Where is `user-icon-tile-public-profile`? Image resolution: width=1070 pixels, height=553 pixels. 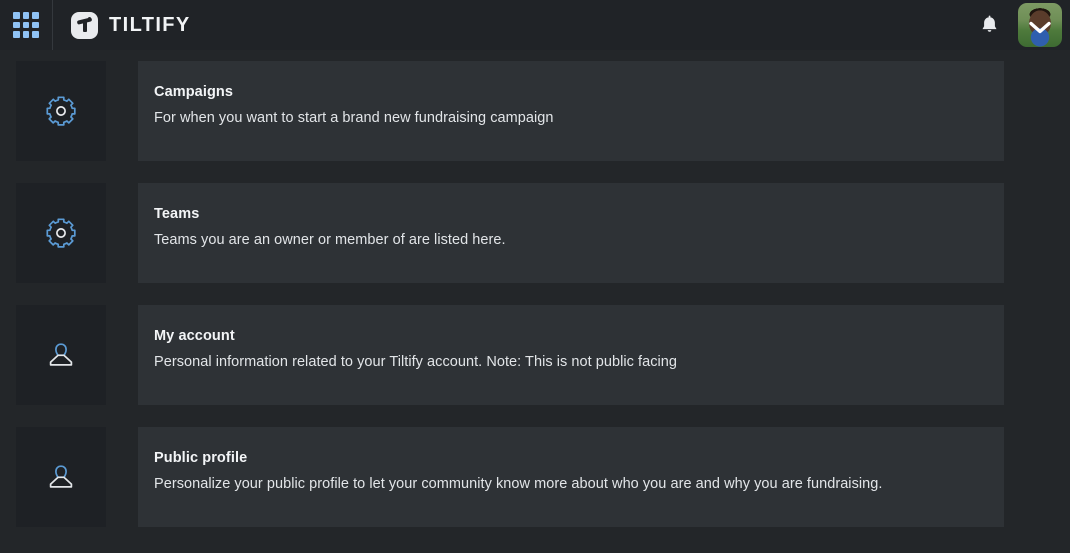 user-icon-tile-public-profile is located at coordinates (61, 477).